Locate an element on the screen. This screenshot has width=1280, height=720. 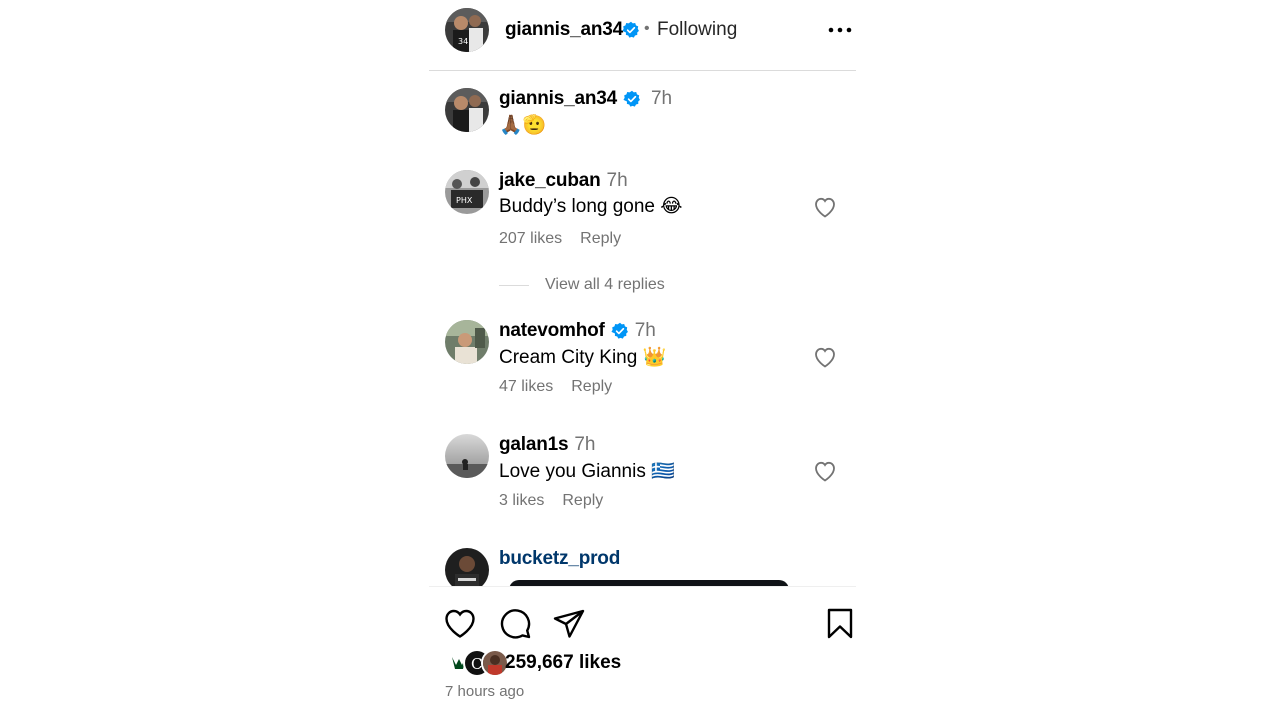
replies-divider is located at coordinates (514, 285).